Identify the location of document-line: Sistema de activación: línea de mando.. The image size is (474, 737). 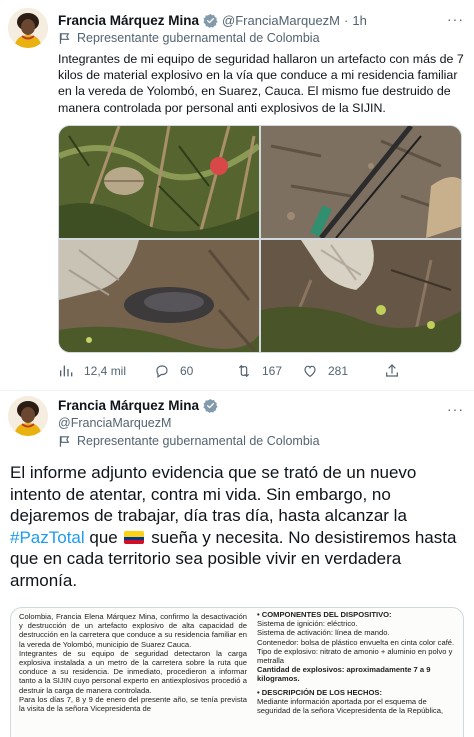
(323, 633).